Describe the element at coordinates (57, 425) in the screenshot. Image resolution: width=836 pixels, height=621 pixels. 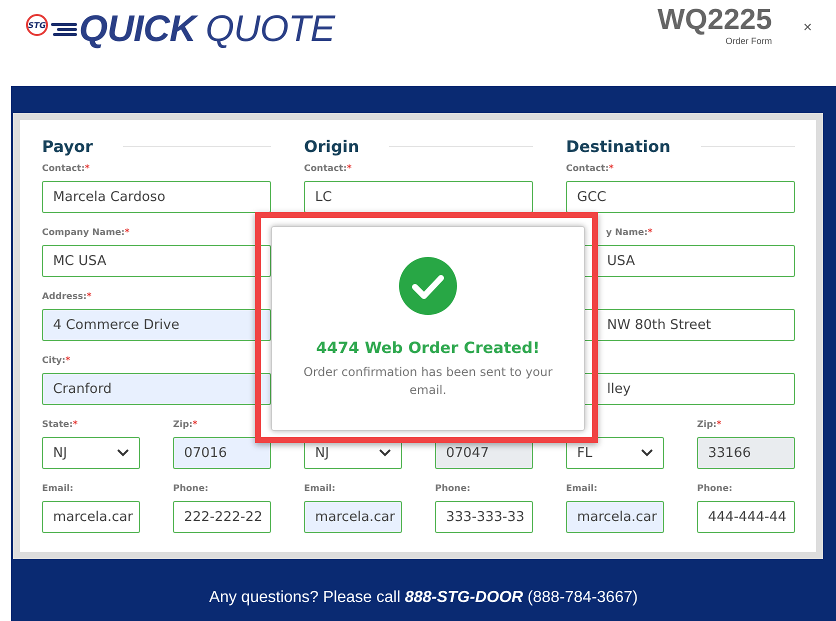
I see `field-label: State:` at that location.